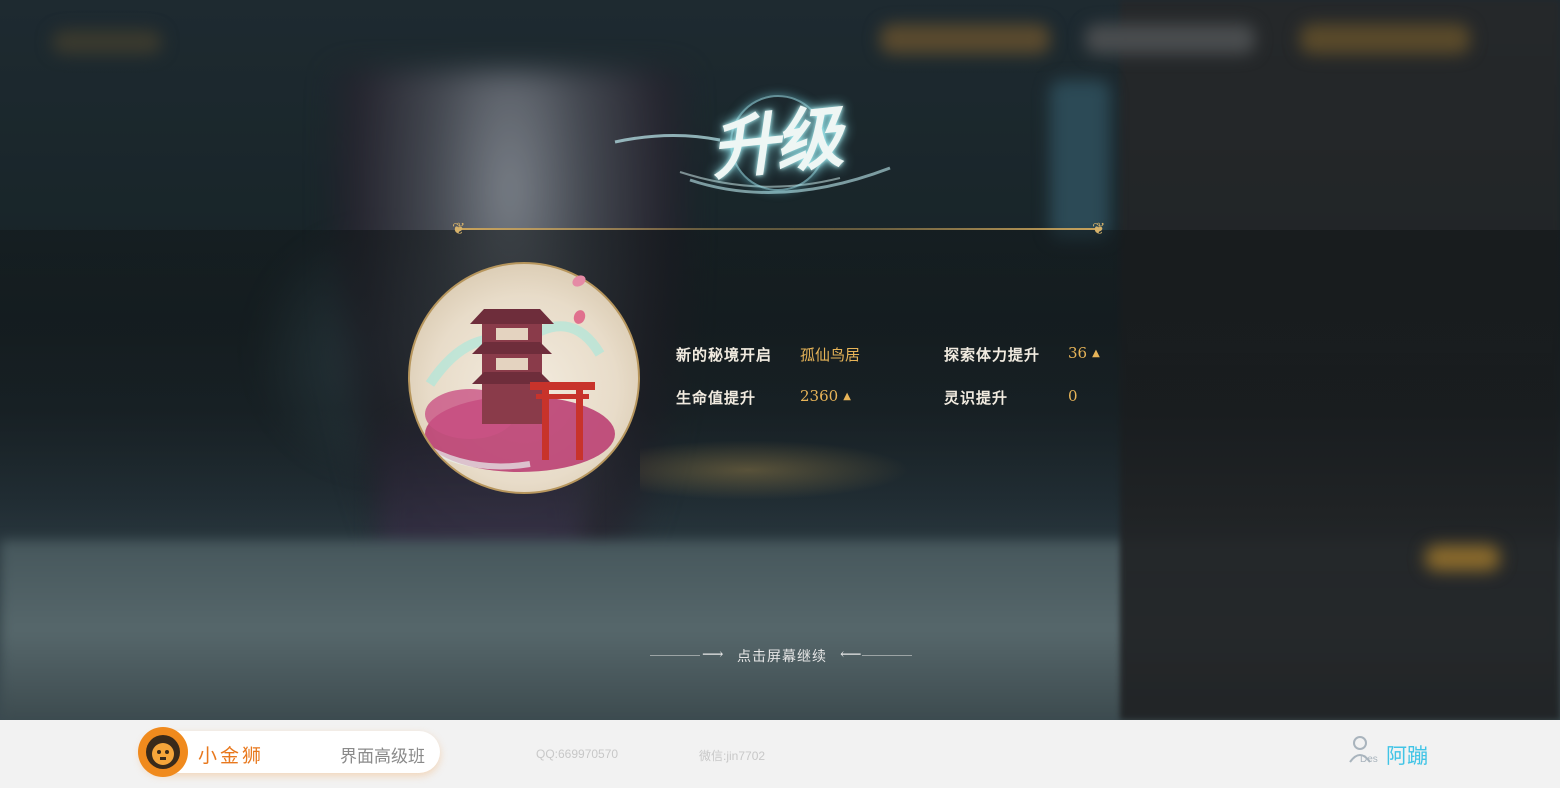  What do you see at coordinates (851, 654) in the screenshot?
I see `arrow-left-icon: ⟵` at bounding box center [851, 654].